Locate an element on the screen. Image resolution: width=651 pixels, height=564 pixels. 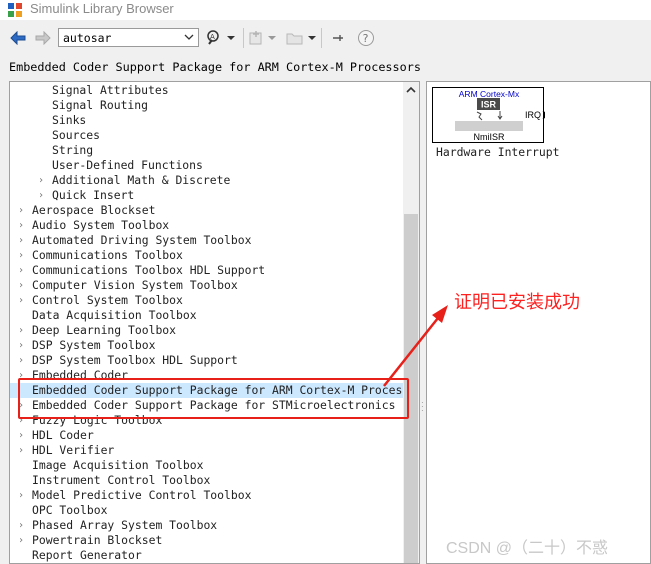
tree-item: › Communications Toolbox is located at coordinates (207, 255).